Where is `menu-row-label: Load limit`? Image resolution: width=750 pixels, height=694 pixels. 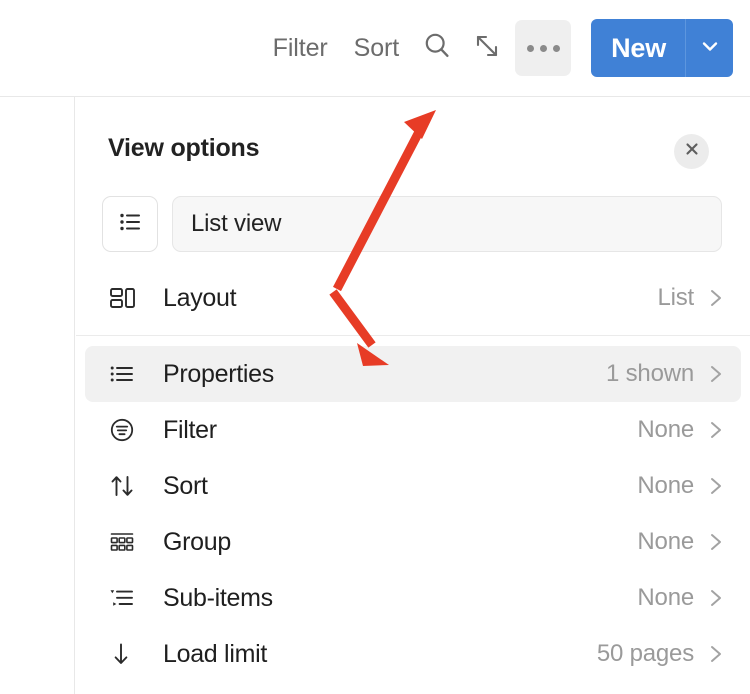
menu-row-label: Load limit is located at coordinates (215, 653).